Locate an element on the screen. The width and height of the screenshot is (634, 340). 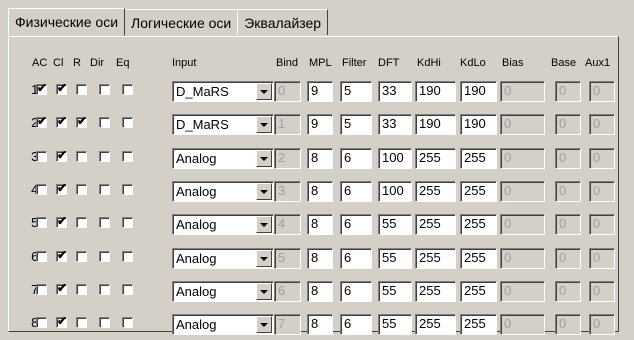
tab-logical-axes: Логические оси is located at coordinates (181, 22).